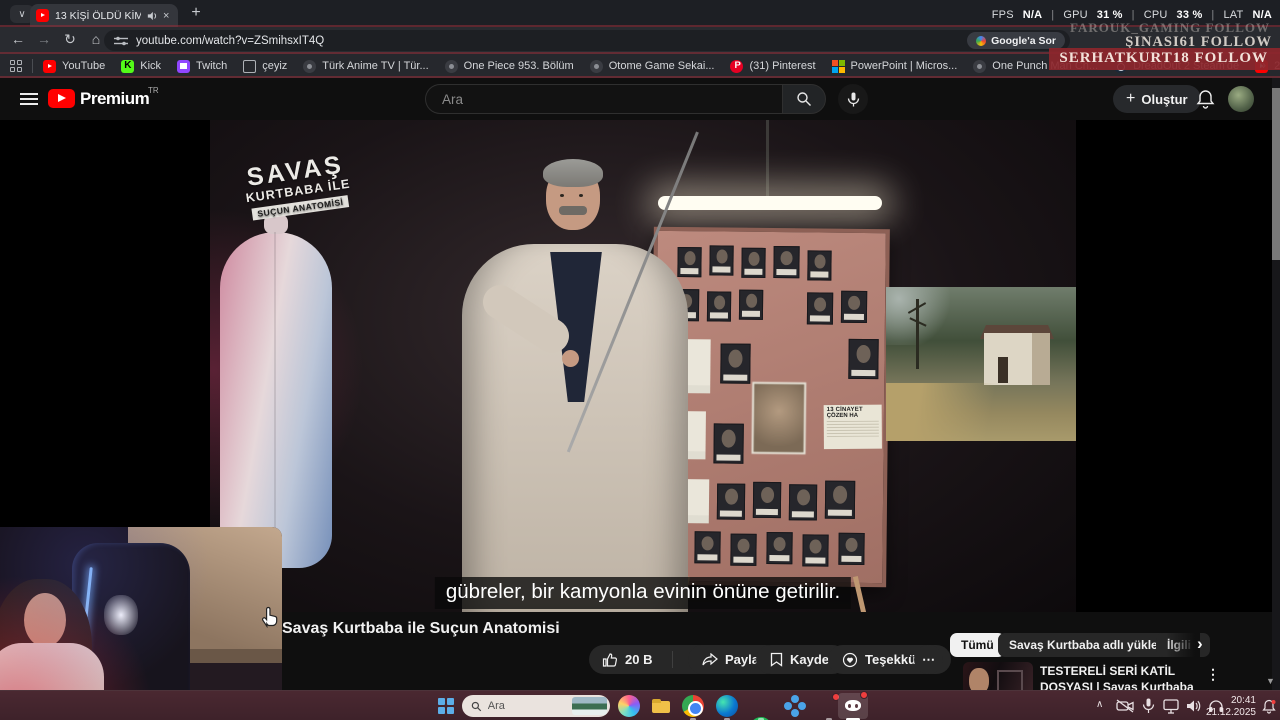 This screenshot has height=720, width=1280. What do you see at coordinates (446, 706) in the screenshot?
I see `start-button` at bounding box center [446, 706].